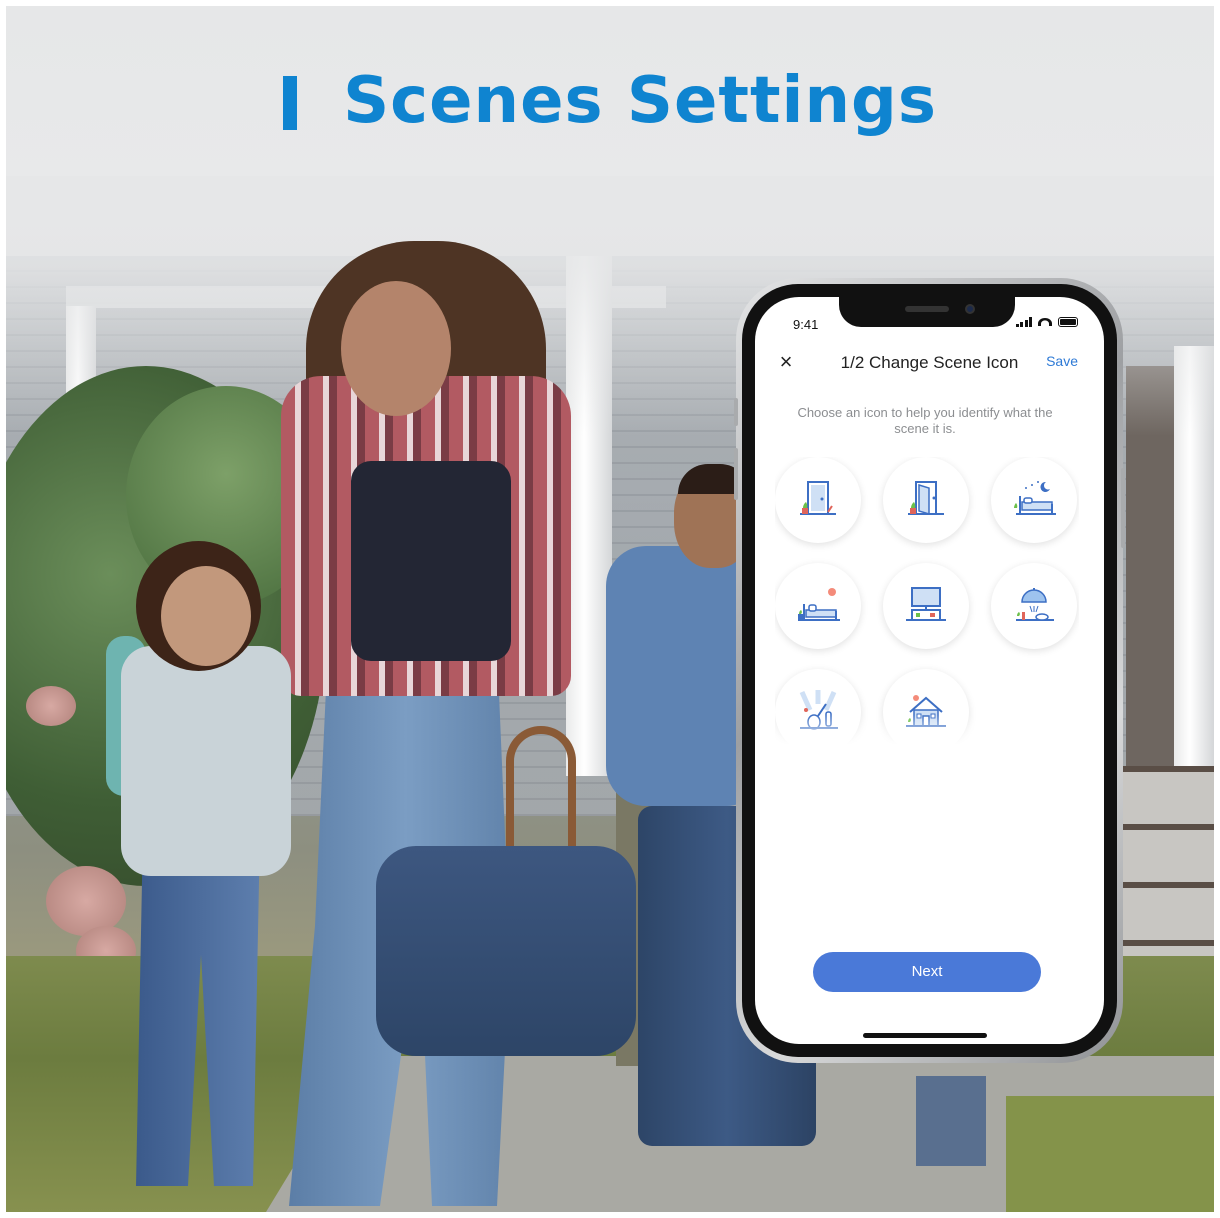 Image resolution: width=1220 pixels, height=1218 pixels. What do you see at coordinates (1110, 1154) in the screenshot?
I see `lawn` at bounding box center [1110, 1154].